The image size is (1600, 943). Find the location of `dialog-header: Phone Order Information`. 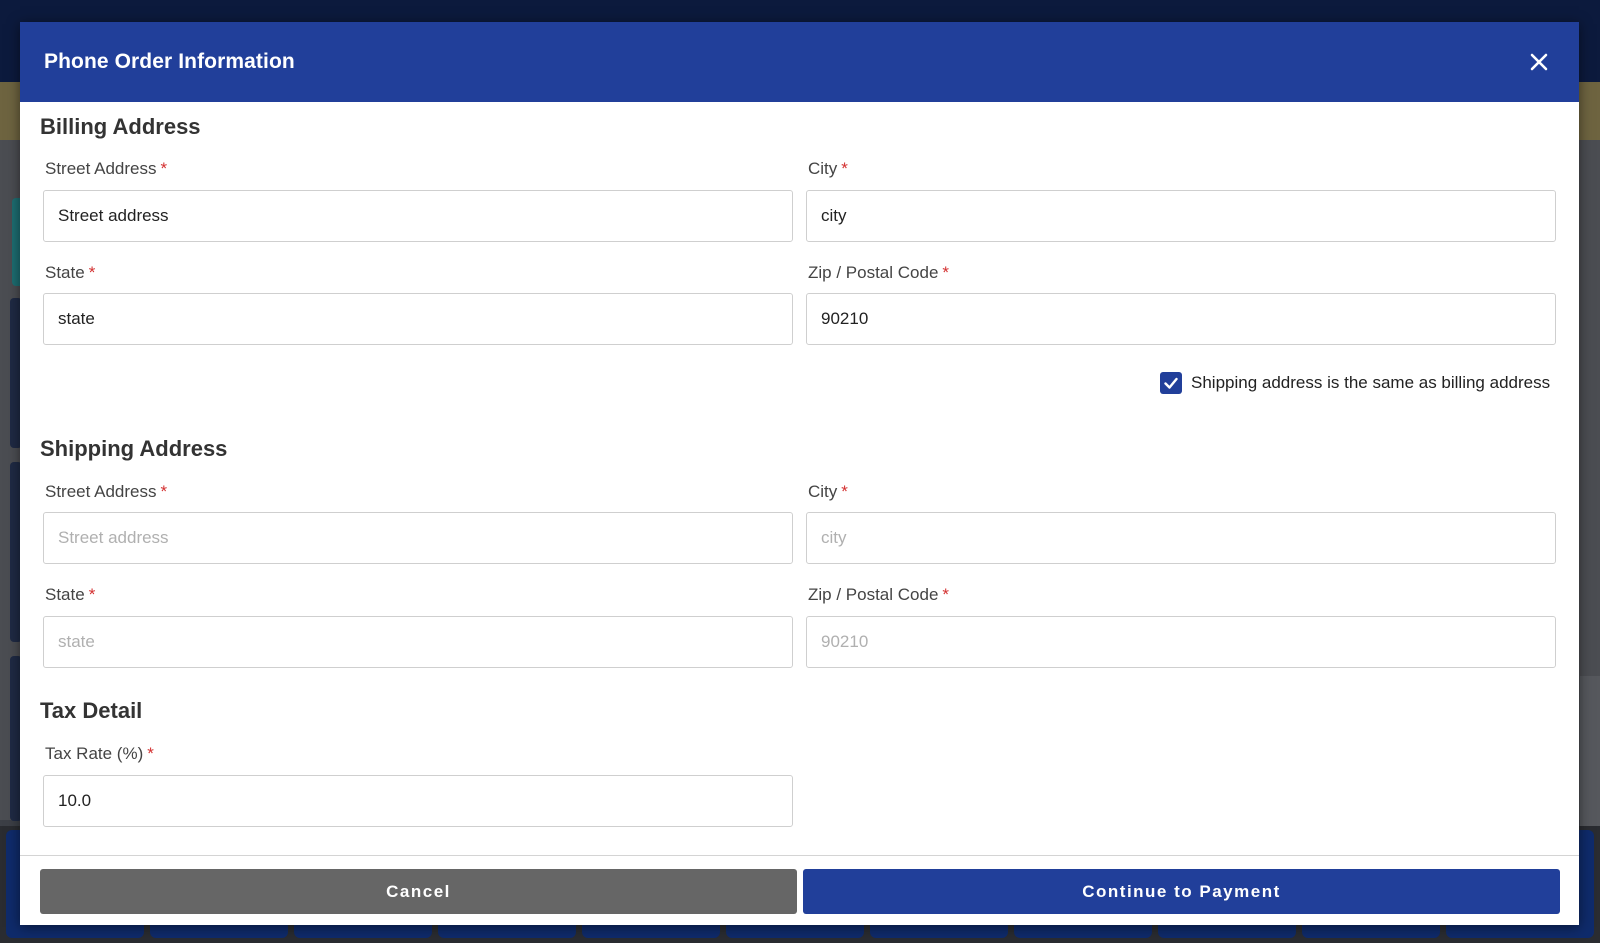

dialog-header: Phone Order Information is located at coordinates (799, 62).